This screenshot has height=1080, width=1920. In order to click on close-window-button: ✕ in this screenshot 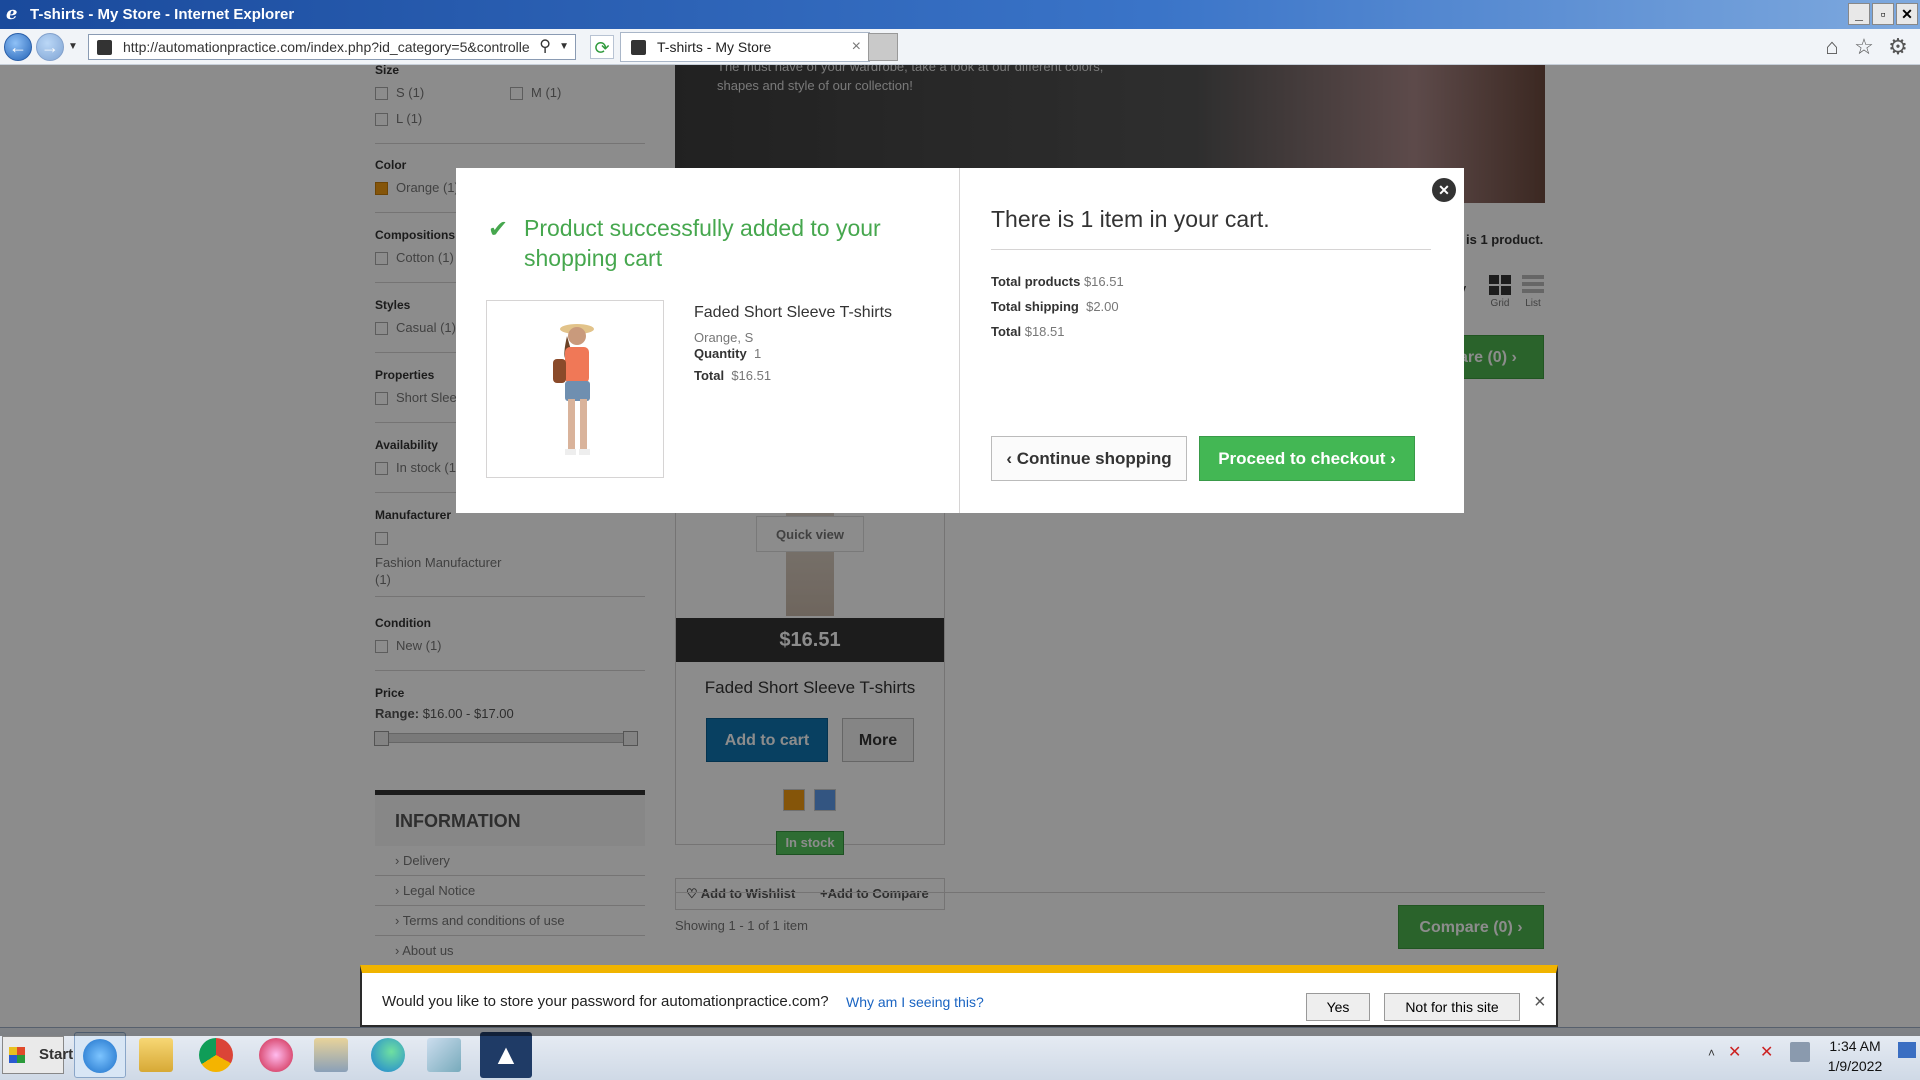, I will do `click(1907, 14)`.